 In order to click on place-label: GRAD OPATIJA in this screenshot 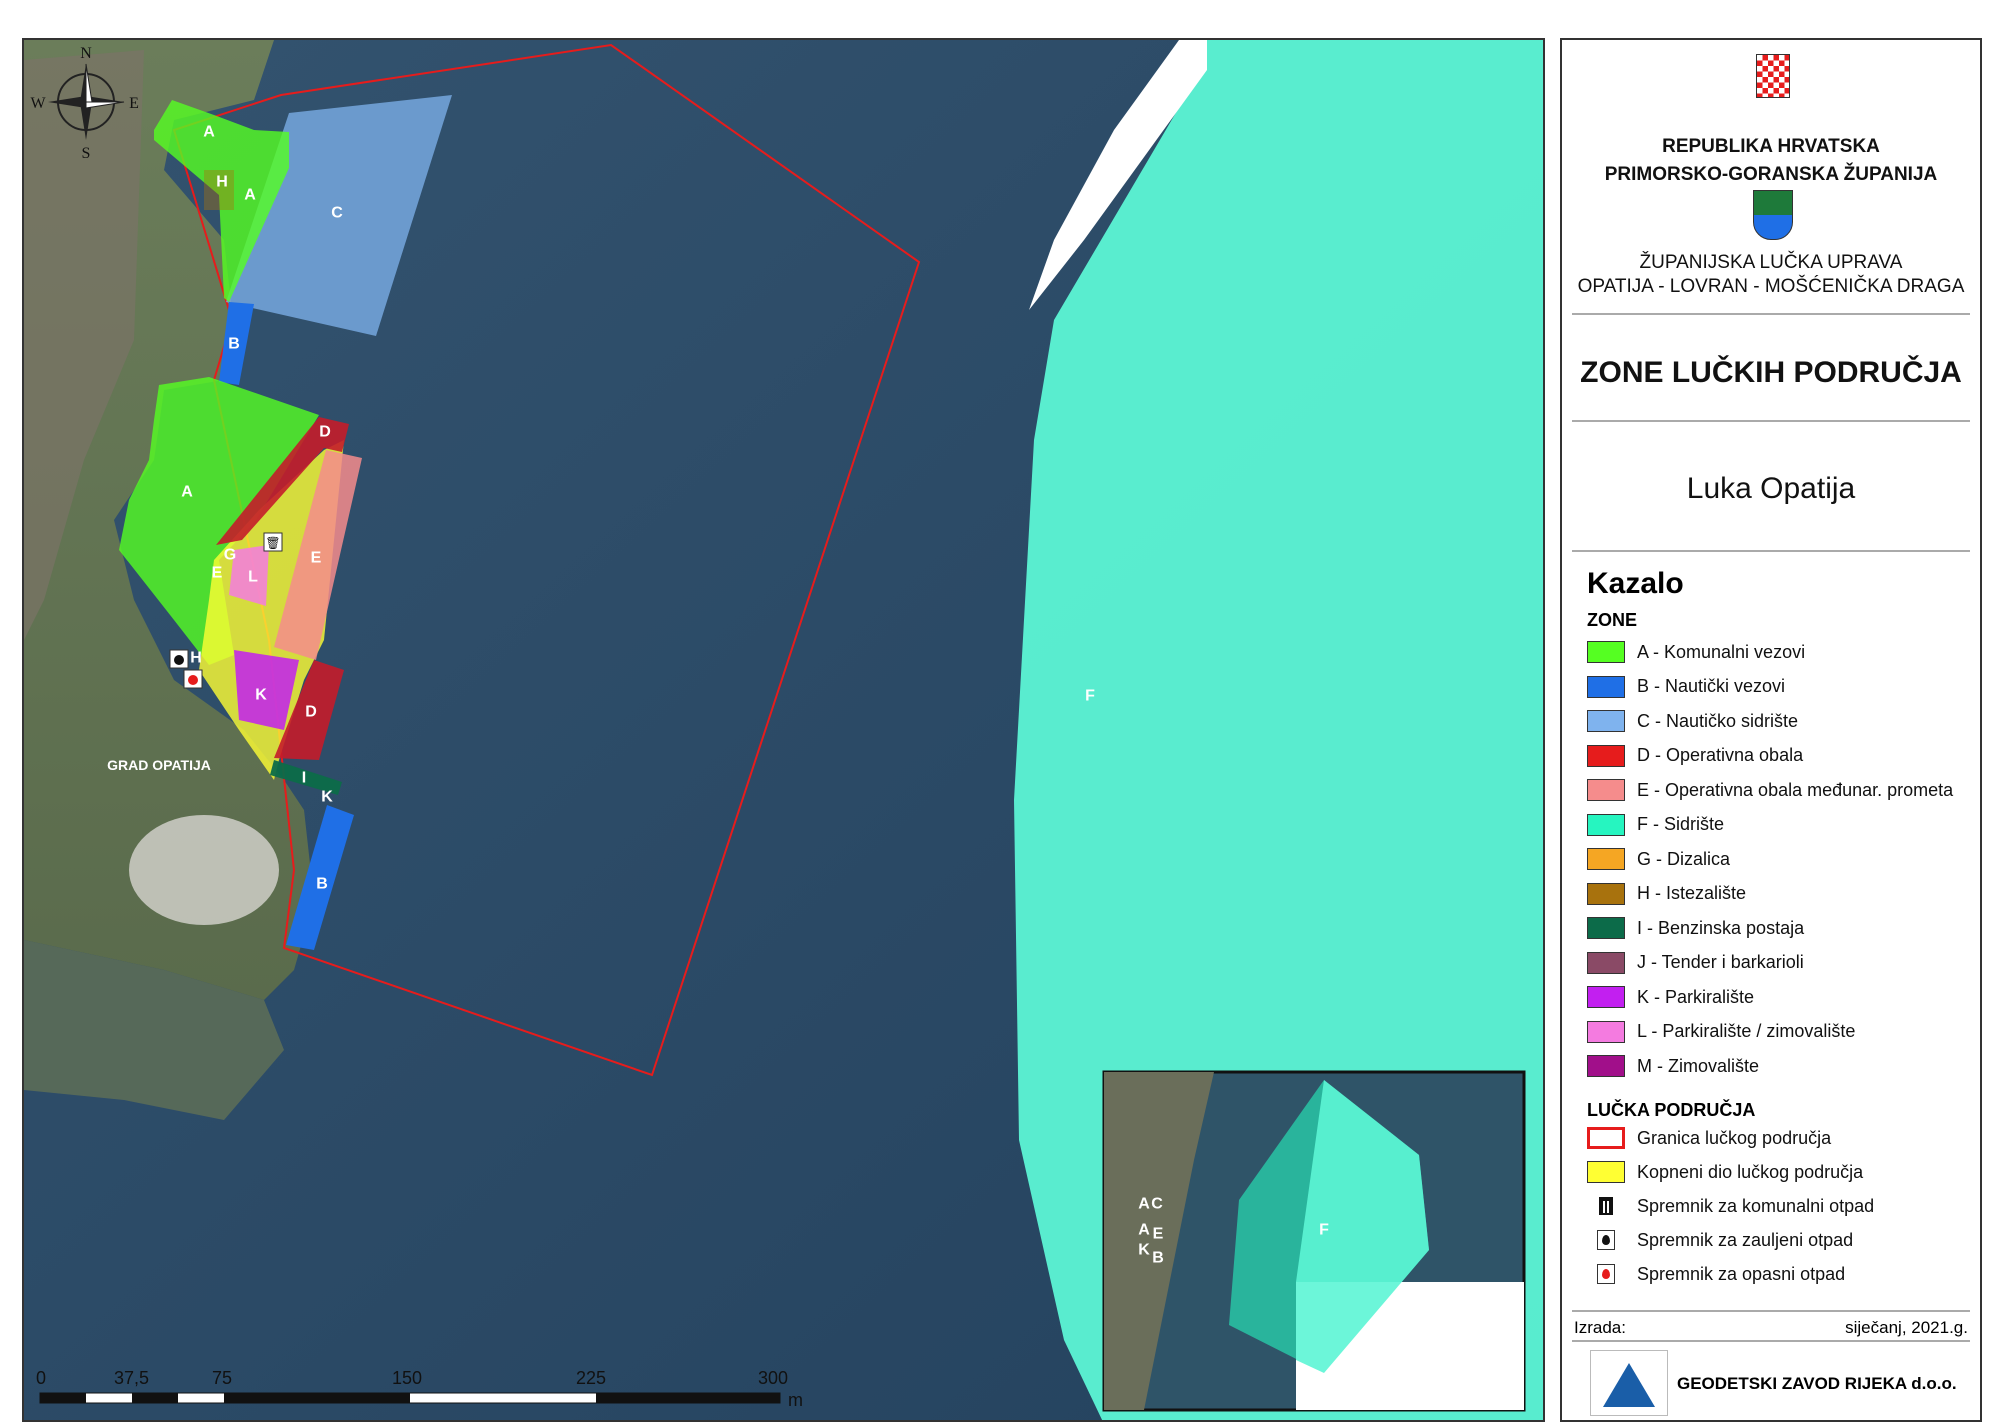, I will do `click(159, 765)`.